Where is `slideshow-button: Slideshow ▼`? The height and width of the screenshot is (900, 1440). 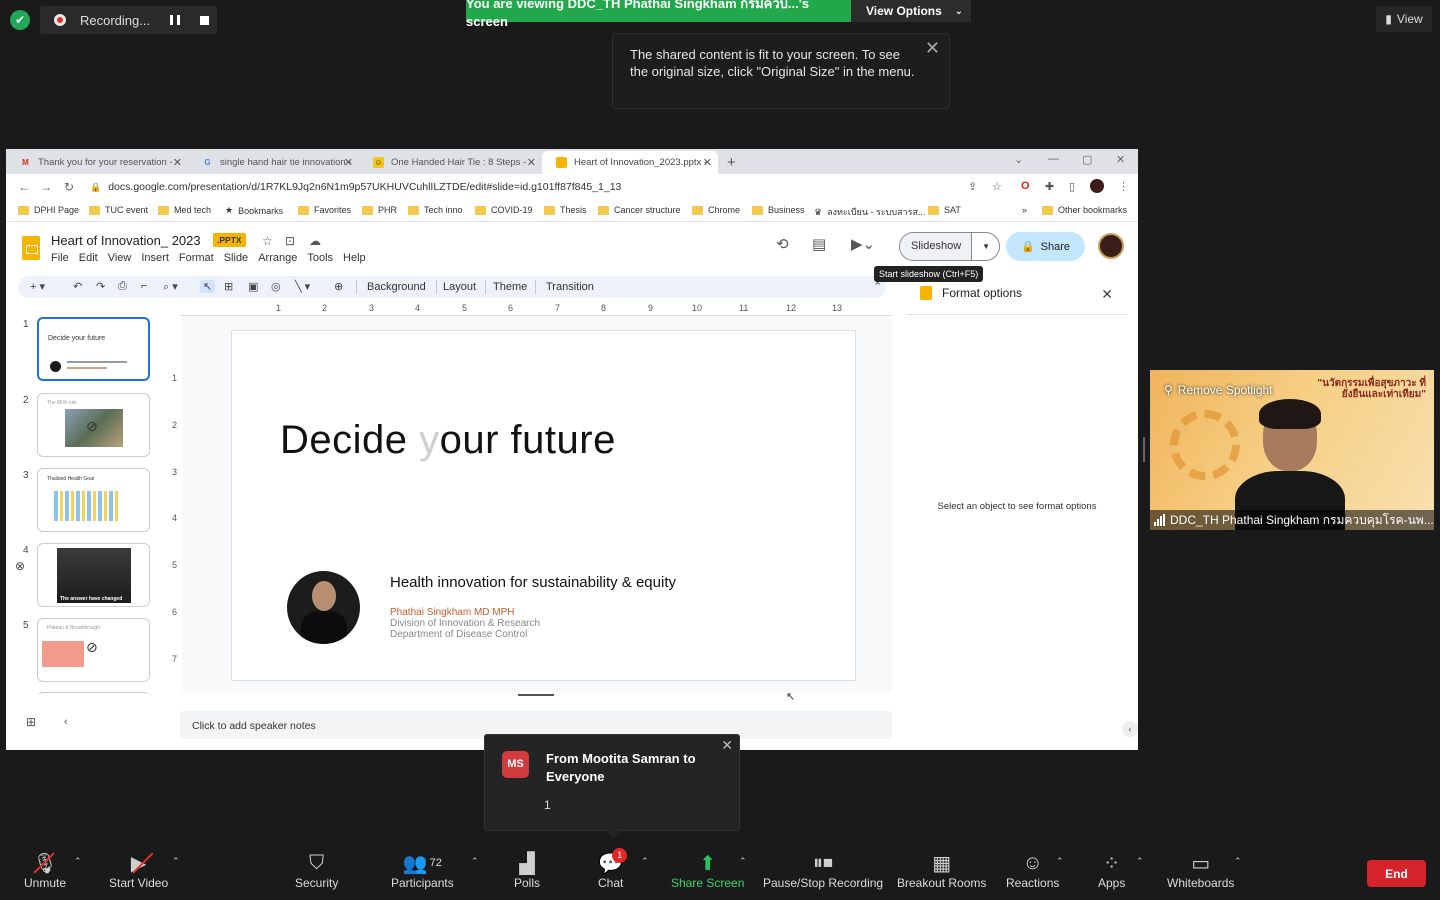
slideshow-button: Slideshow ▼ is located at coordinates (949, 246).